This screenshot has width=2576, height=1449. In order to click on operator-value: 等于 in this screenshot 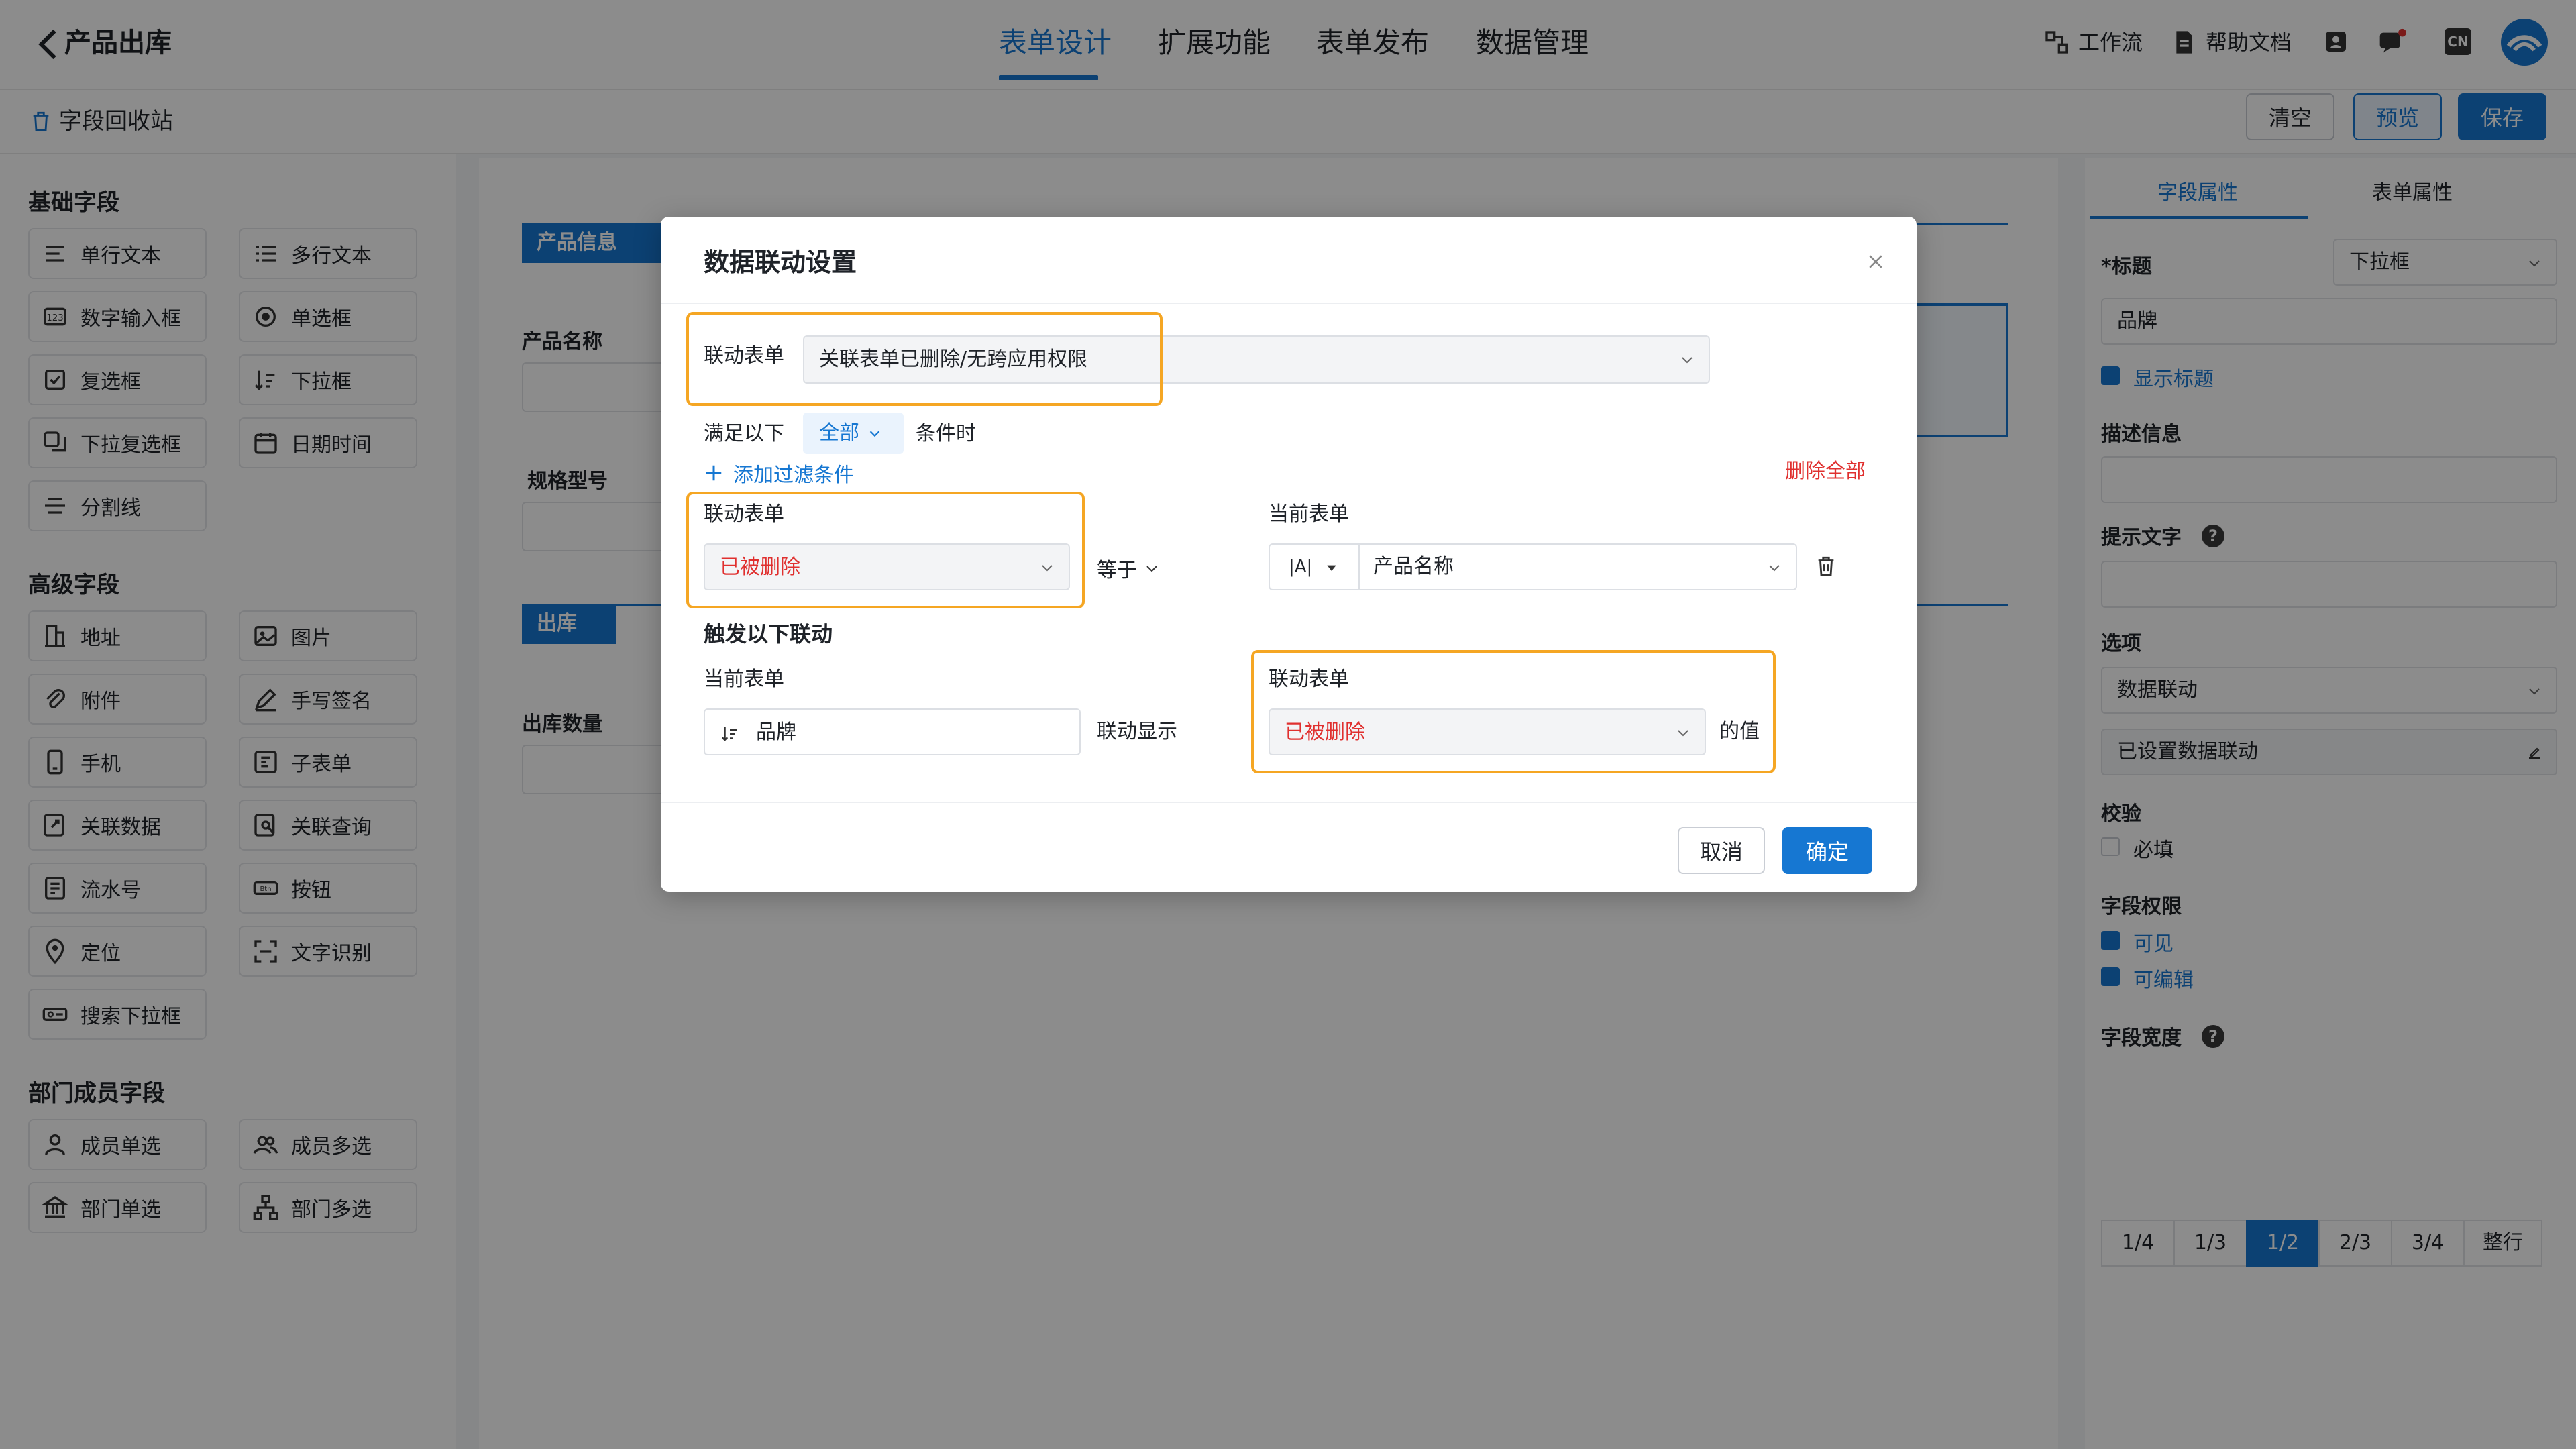, I will do `click(1117, 570)`.